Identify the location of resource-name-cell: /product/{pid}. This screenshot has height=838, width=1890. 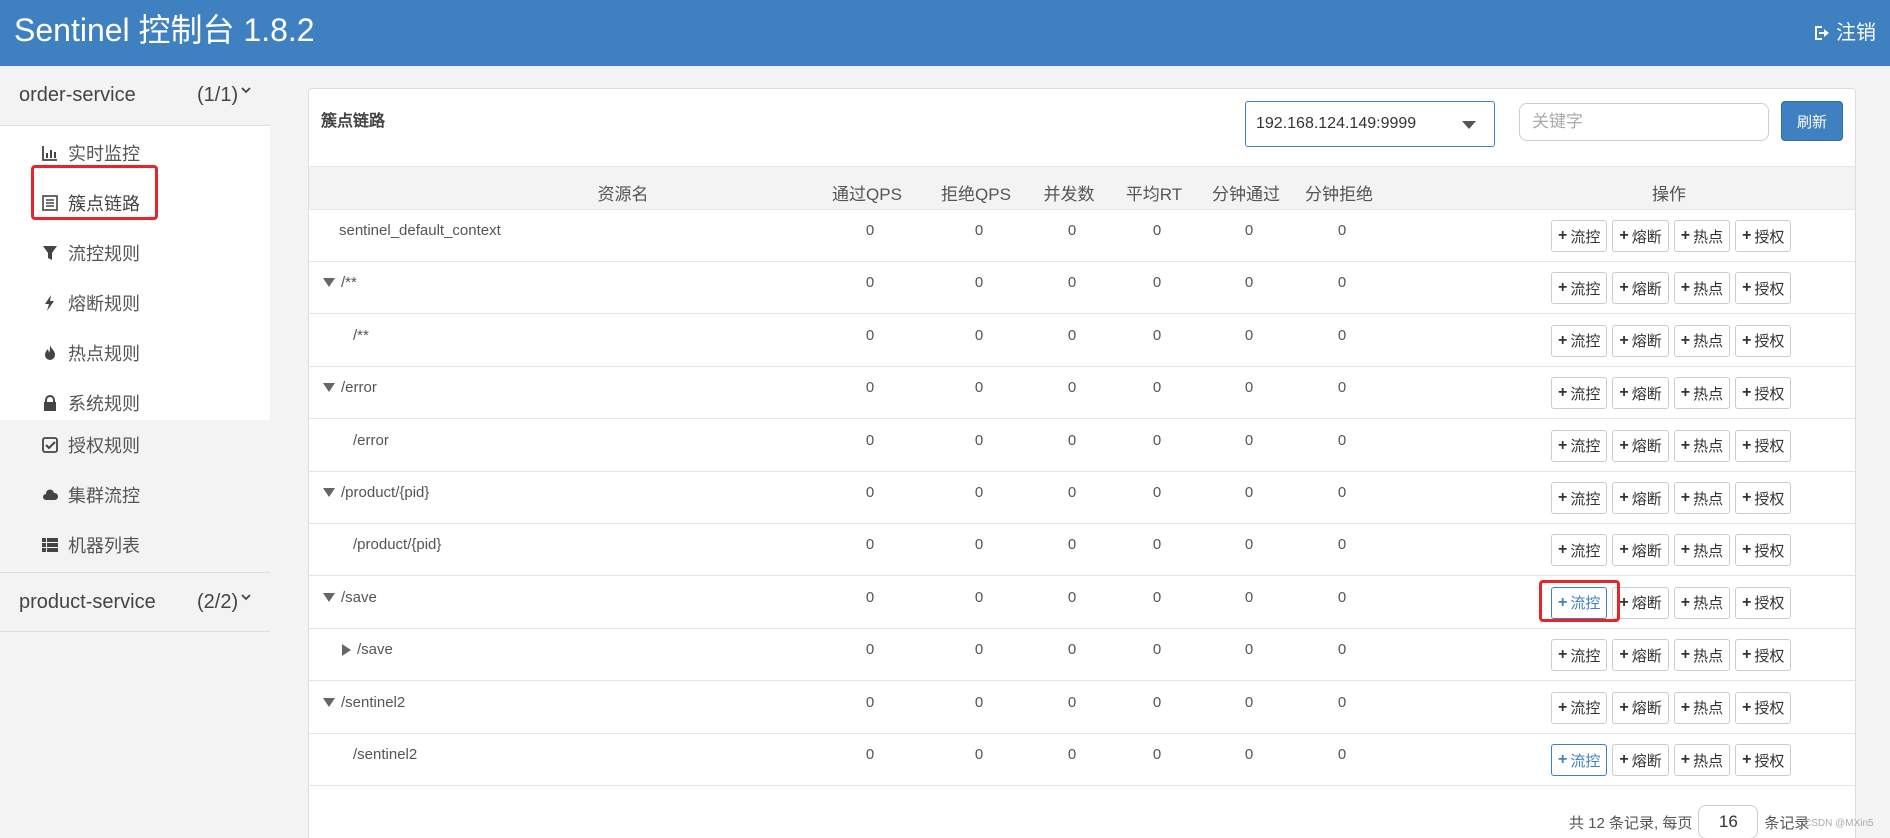
(397, 544).